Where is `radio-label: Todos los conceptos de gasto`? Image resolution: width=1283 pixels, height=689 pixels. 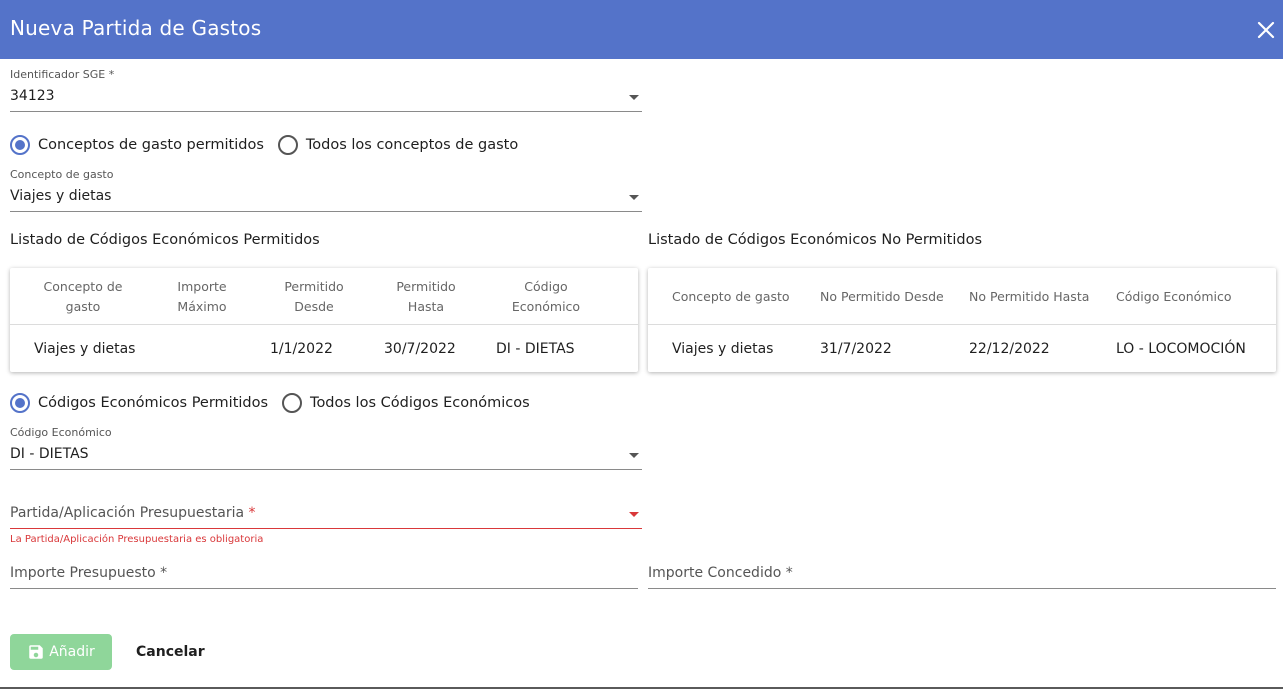
radio-label: Todos los conceptos de gasto is located at coordinates (412, 145).